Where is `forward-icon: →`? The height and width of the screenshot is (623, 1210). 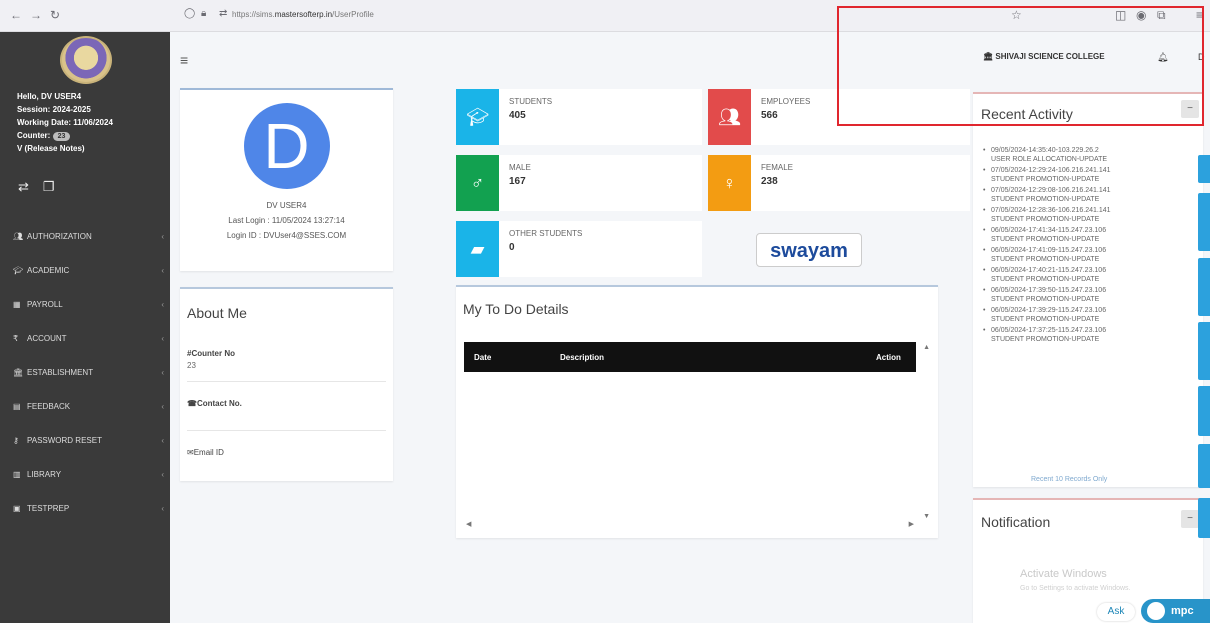
forward-icon: → is located at coordinates (36, 15).